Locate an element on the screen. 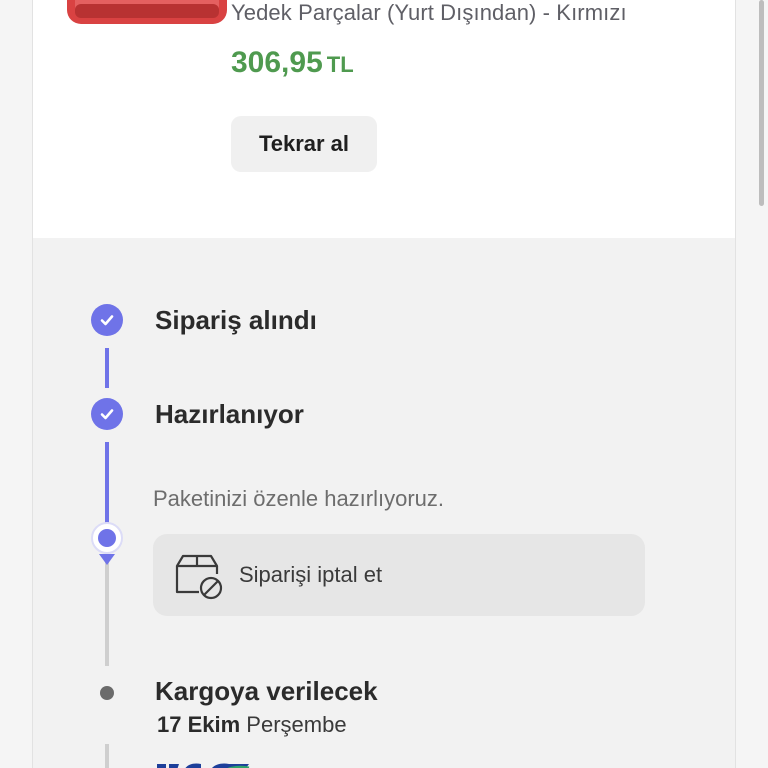  step-label-preparing: Hazırlanıyor is located at coordinates (229, 414).